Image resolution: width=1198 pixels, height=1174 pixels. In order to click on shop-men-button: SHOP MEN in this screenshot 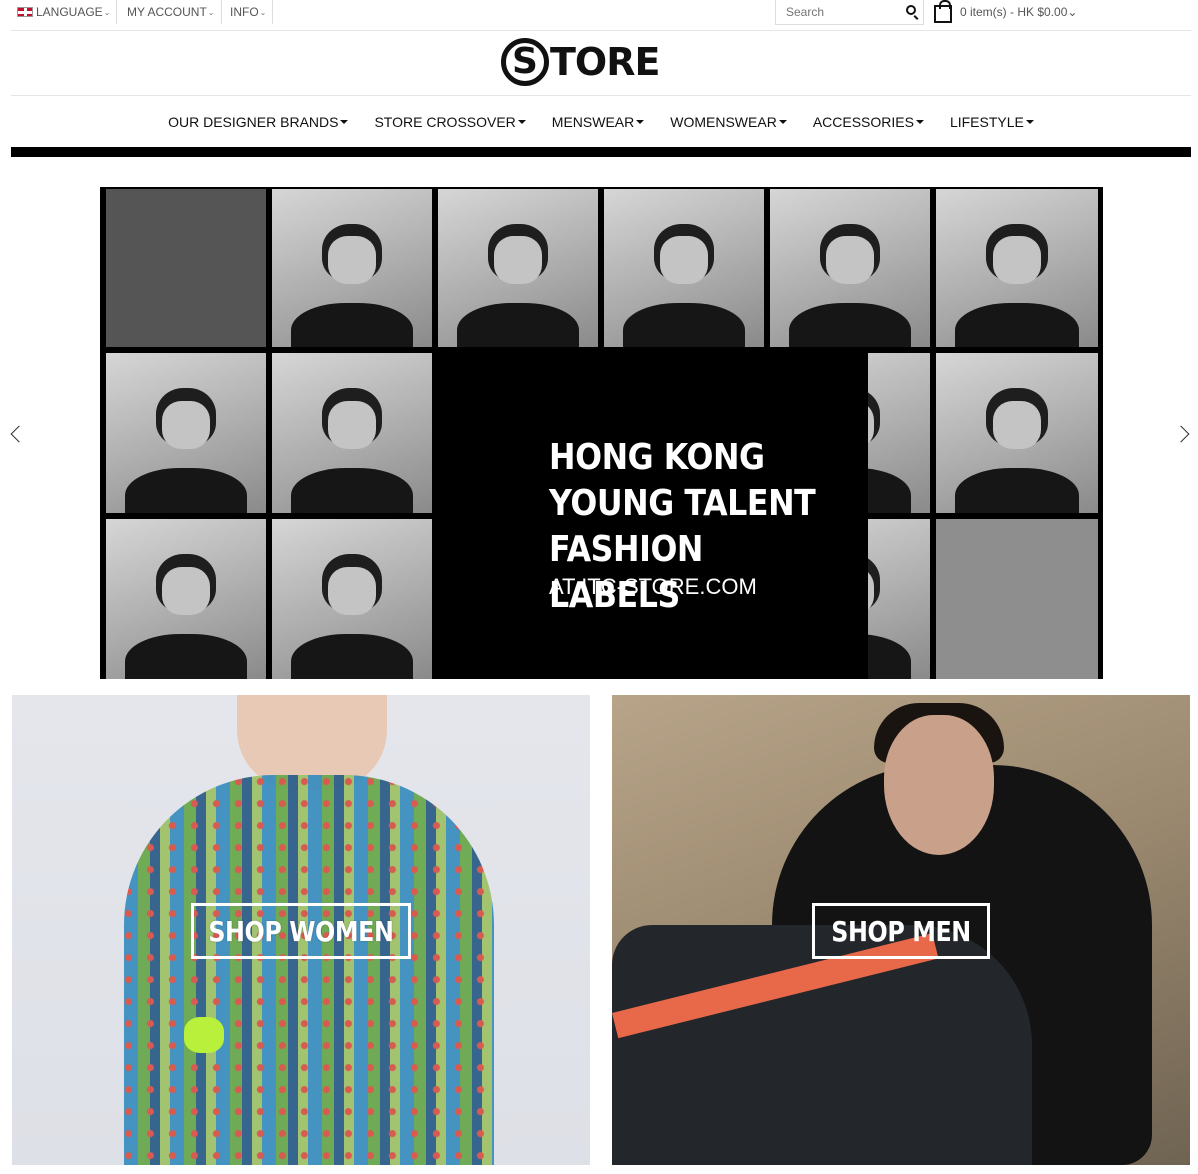, I will do `click(901, 931)`.